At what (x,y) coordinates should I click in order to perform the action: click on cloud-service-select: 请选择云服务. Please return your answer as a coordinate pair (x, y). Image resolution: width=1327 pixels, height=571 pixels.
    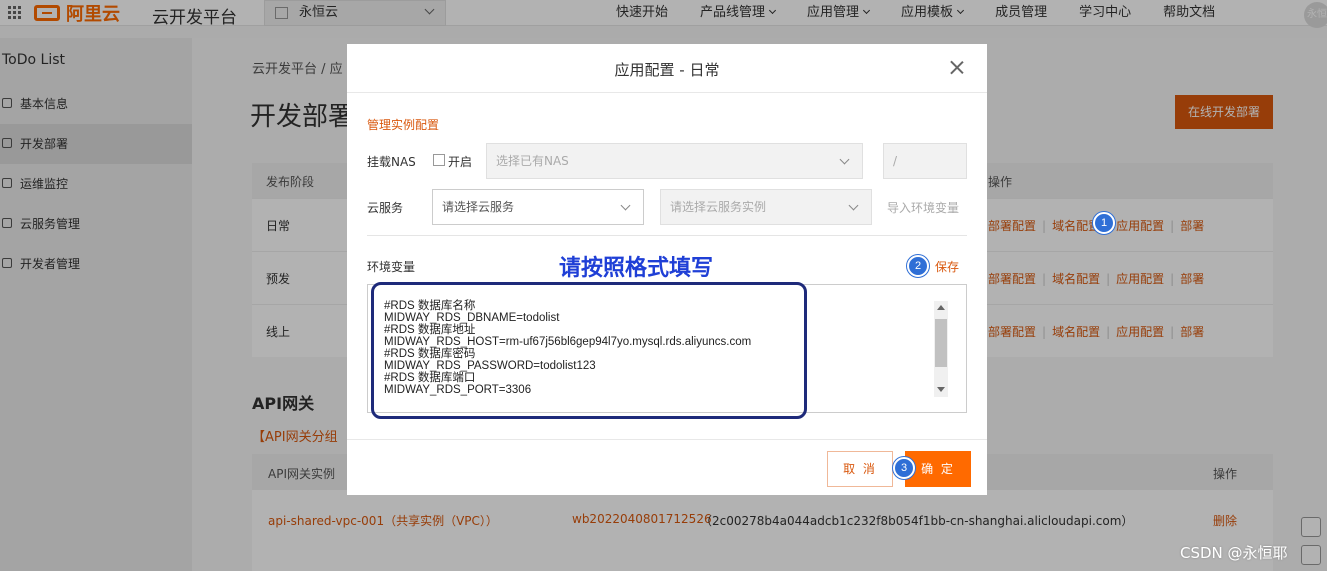
    Looking at the image, I should click on (538, 207).